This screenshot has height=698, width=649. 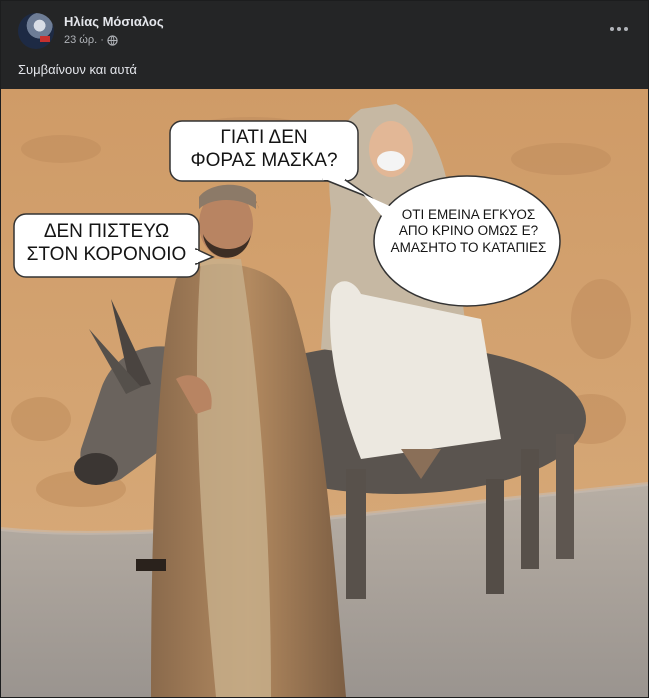 I want to click on bubble-joseph-text: ΔΕΝ ΠΙΣΤΕΥΩ ΣΤΟΝ ΚΟΡΟΝΟΙΟ, so click(x=106, y=243).